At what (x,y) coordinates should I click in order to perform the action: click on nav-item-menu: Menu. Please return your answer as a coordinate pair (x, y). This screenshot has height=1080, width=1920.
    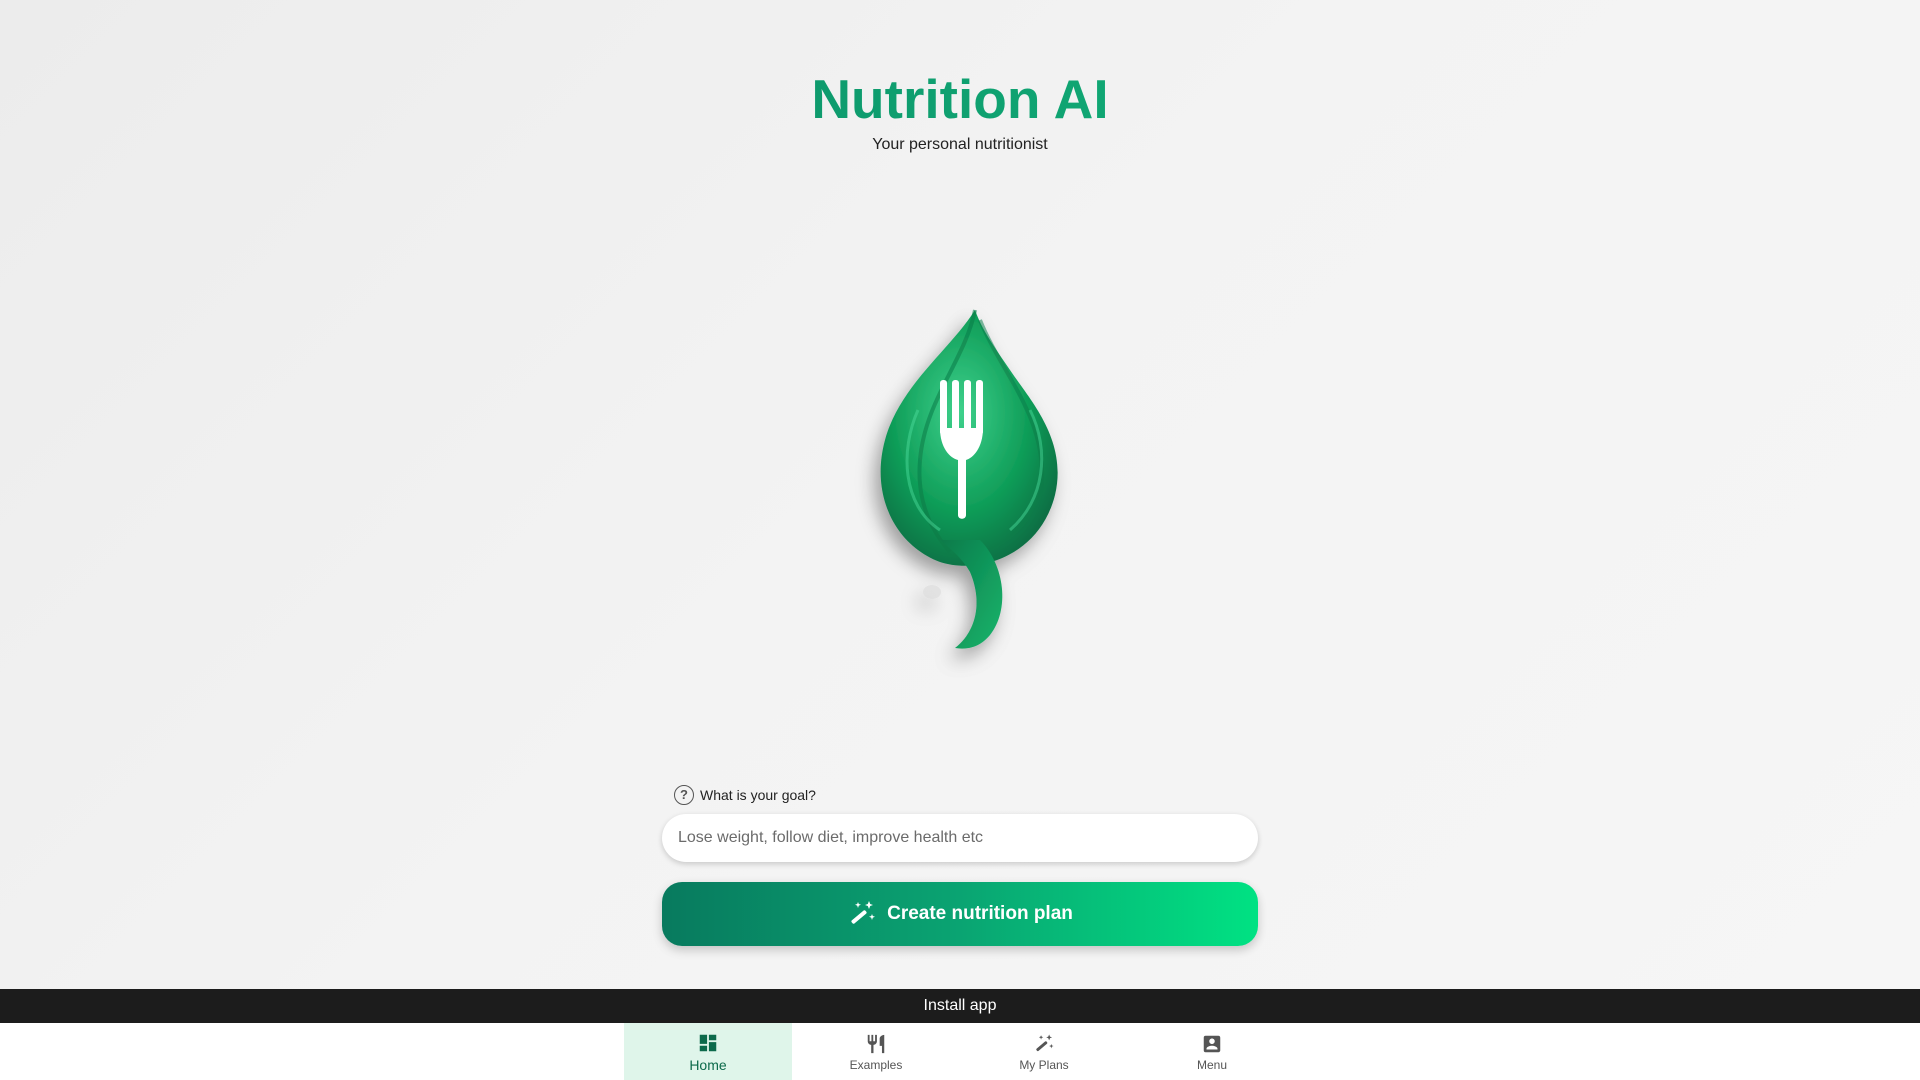
    Looking at the image, I should click on (1212, 1051).